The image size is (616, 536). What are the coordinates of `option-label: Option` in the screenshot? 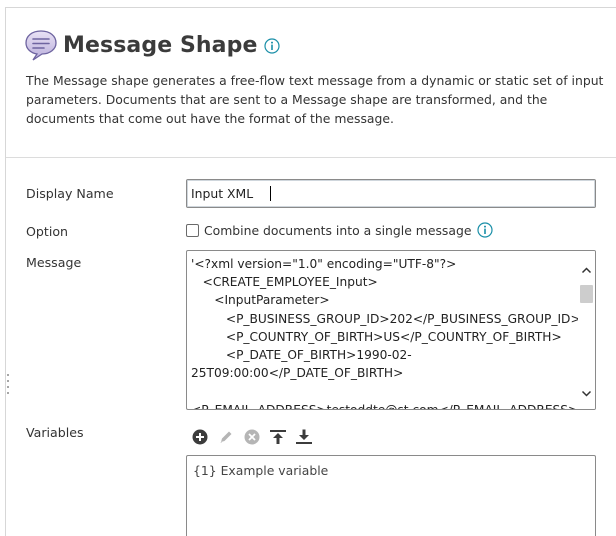 It's located at (47, 231).